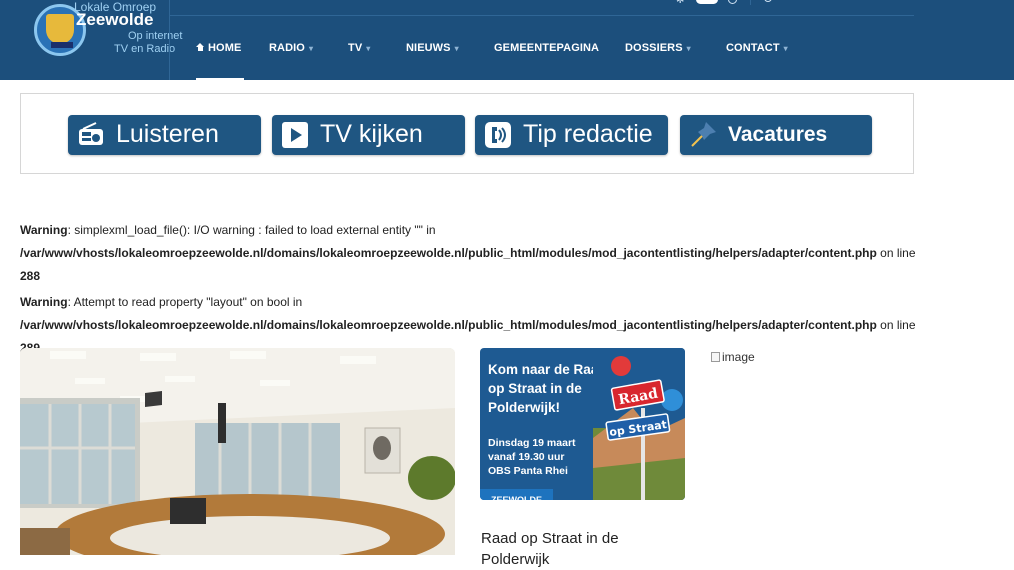 The width and height of the screenshot is (1014, 570). Describe the element at coordinates (91, 133) in the screenshot. I see `radio-icon` at that location.